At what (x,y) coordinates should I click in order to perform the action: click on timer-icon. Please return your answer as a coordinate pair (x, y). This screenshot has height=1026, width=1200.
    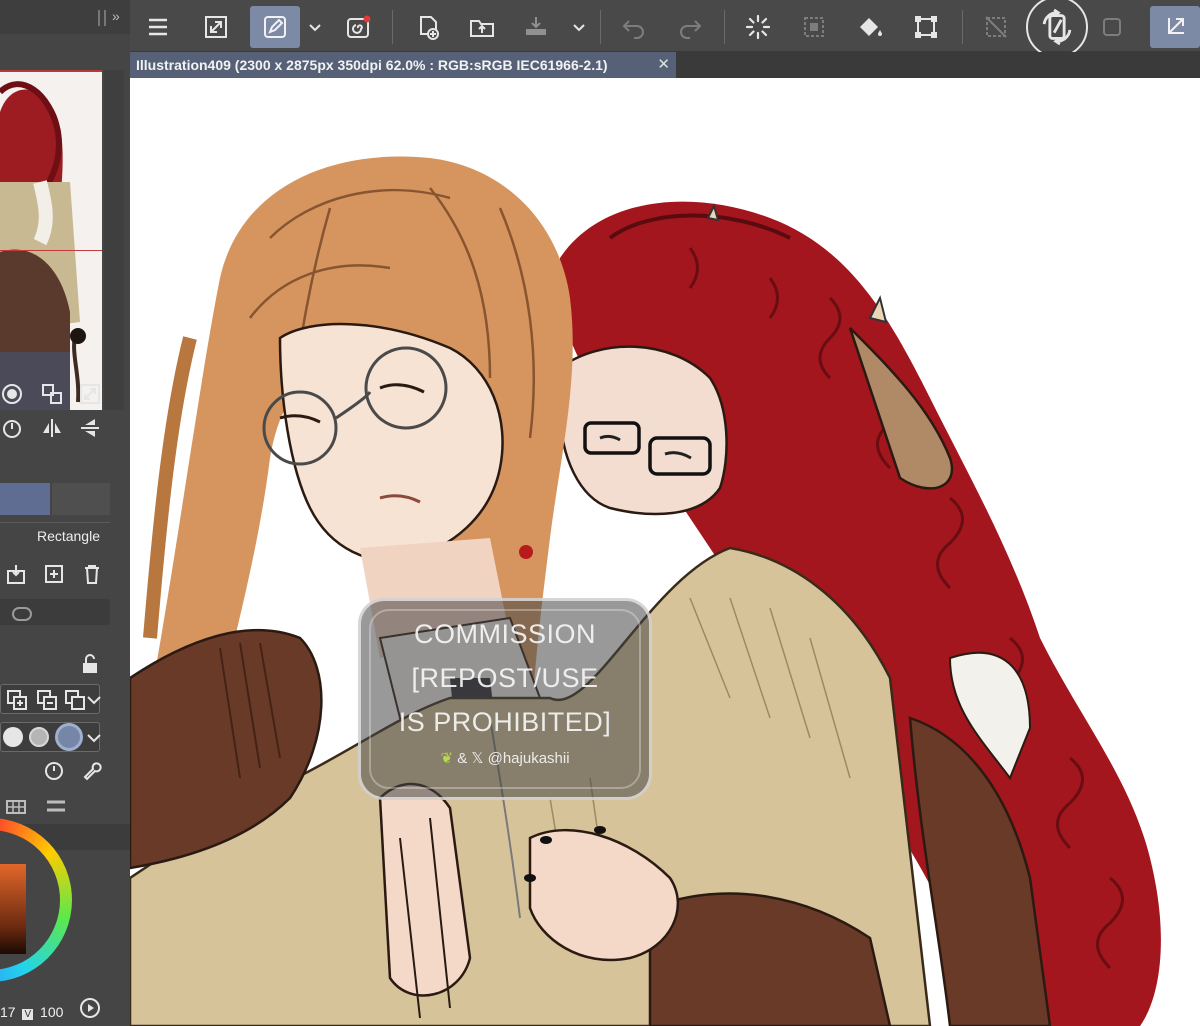
    Looking at the image, I should click on (54, 770).